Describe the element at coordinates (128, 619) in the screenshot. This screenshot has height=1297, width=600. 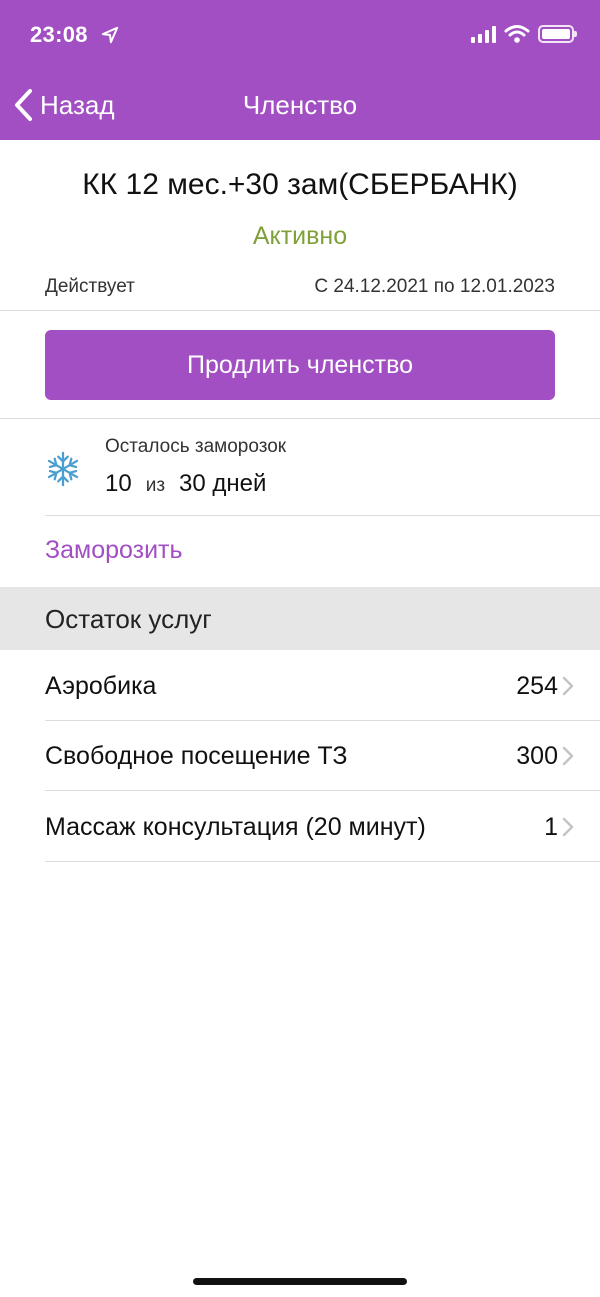
I see `services-header-label: Остаток услуг` at that location.